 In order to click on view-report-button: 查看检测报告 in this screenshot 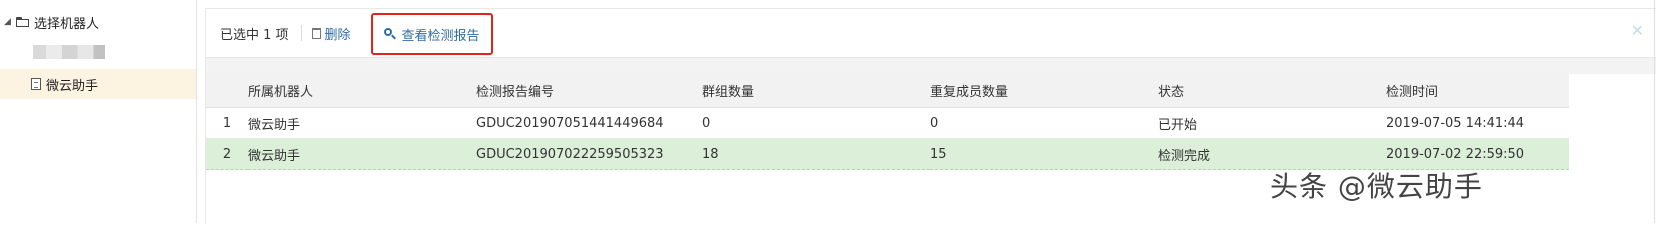, I will do `click(432, 34)`.